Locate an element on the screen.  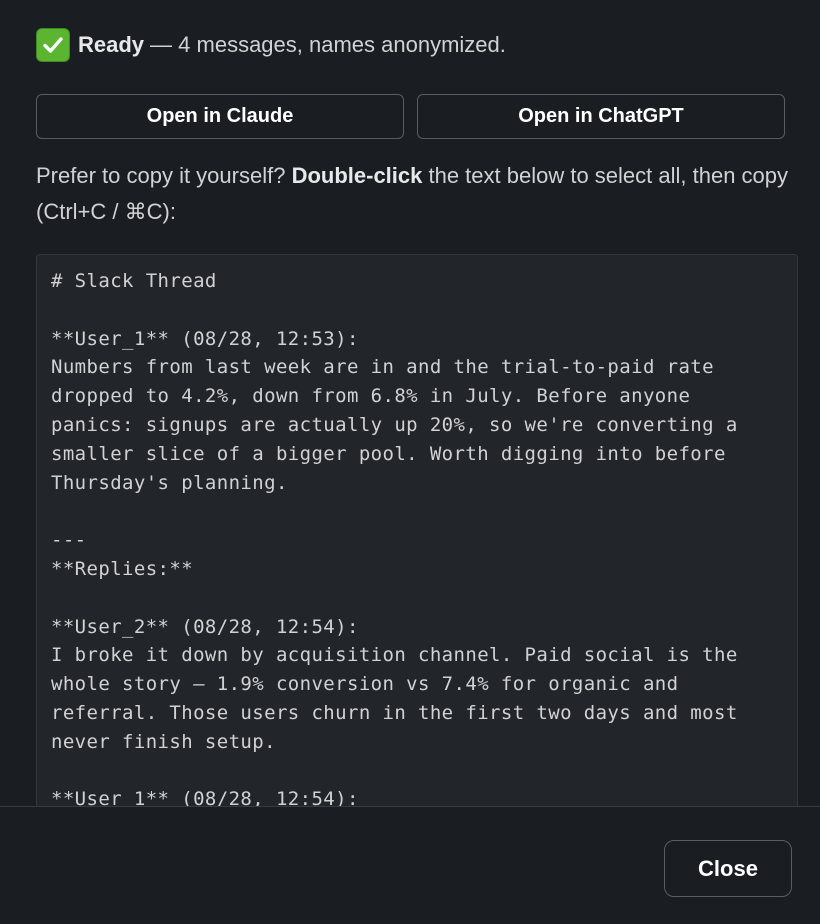
copy-hint-prefix: Prefer to copy it yourself? is located at coordinates (164, 175).